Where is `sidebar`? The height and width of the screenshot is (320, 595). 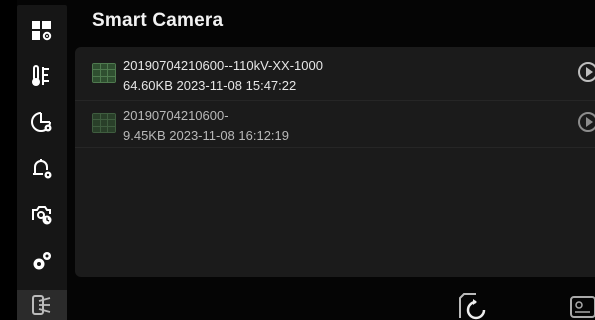 sidebar is located at coordinates (42, 162).